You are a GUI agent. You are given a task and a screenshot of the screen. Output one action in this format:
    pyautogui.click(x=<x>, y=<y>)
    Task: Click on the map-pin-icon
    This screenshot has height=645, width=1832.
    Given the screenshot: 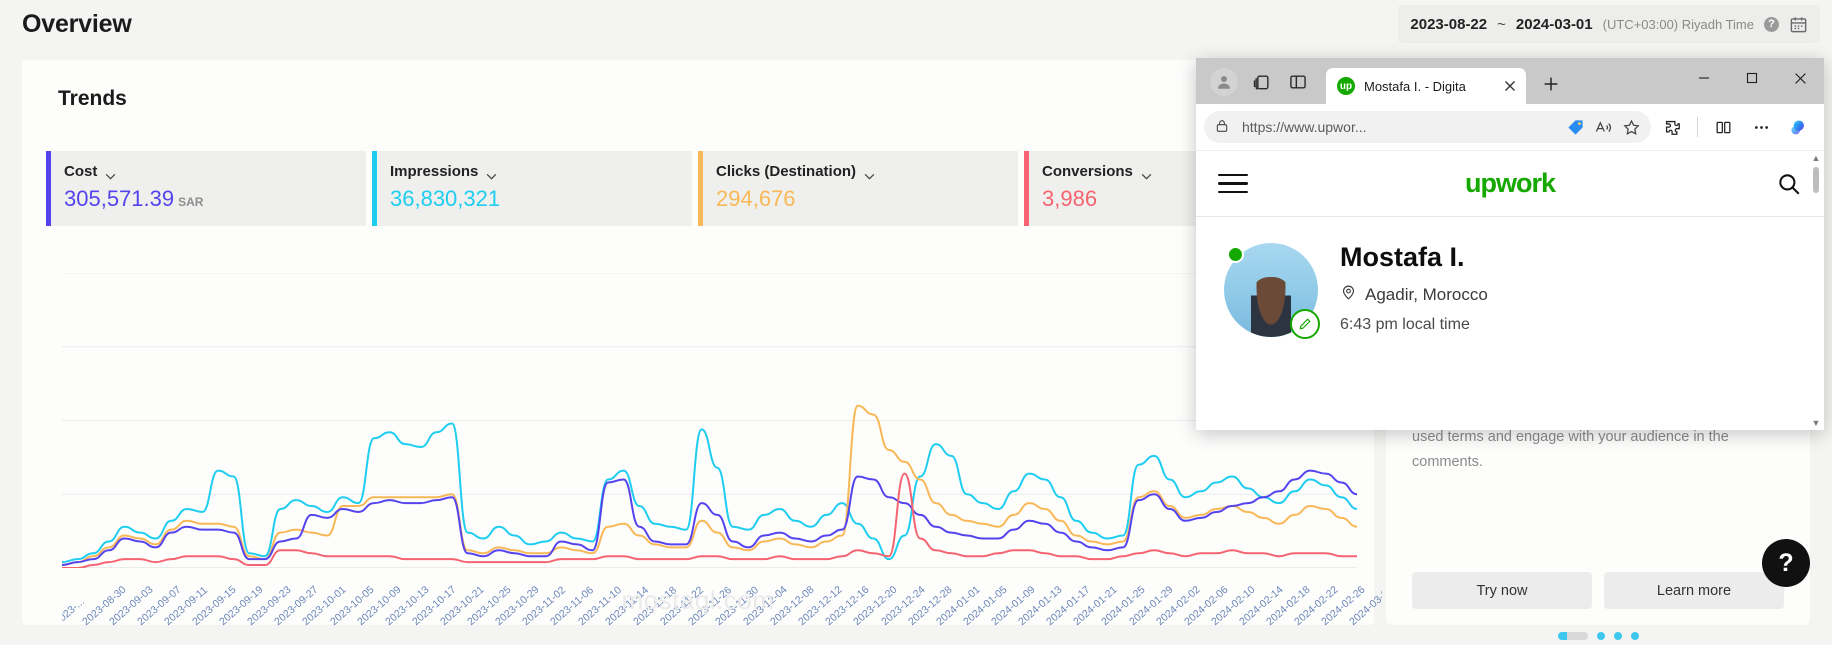 What is the action you would take?
    pyautogui.click(x=1348, y=295)
    